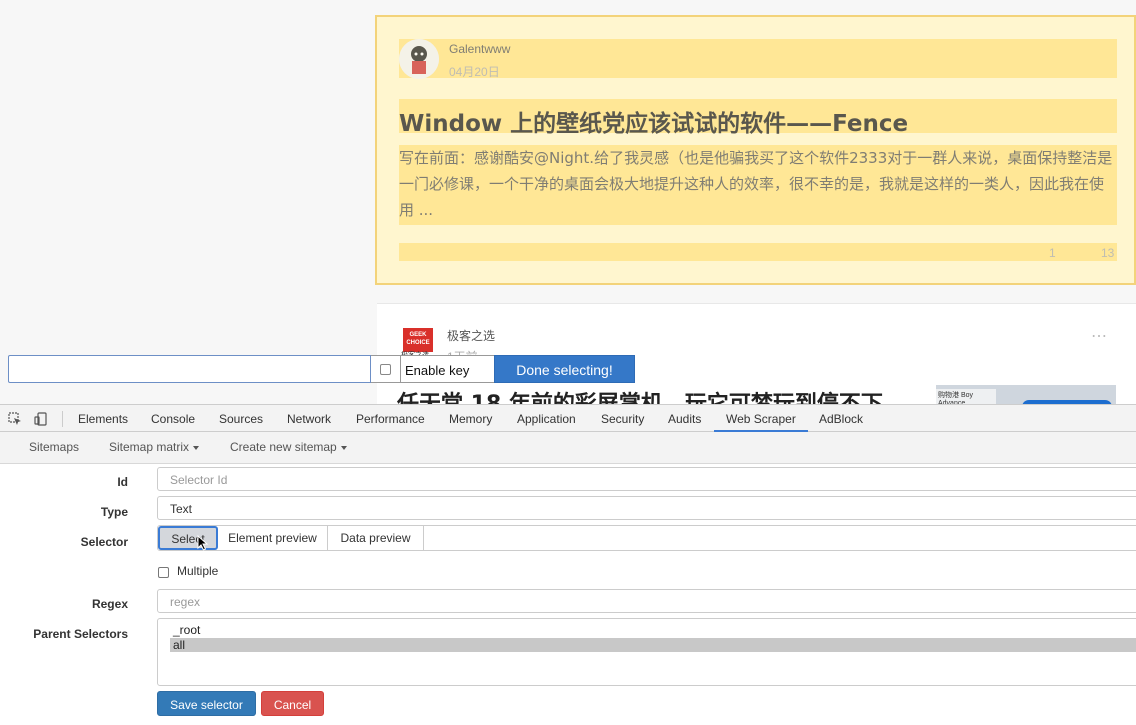 This screenshot has width=1136, height=725. I want to click on selection-toolbar: Enable key Done selecting!, so click(321, 369).